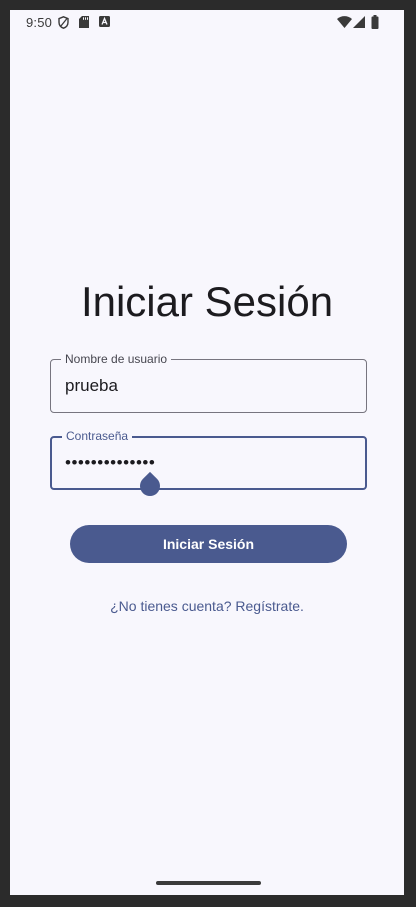 The image size is (416, 907). What do you see at coordinates (63, 22) in the screenshot?
I see `shield-icon` at bounding box center [63, 22].